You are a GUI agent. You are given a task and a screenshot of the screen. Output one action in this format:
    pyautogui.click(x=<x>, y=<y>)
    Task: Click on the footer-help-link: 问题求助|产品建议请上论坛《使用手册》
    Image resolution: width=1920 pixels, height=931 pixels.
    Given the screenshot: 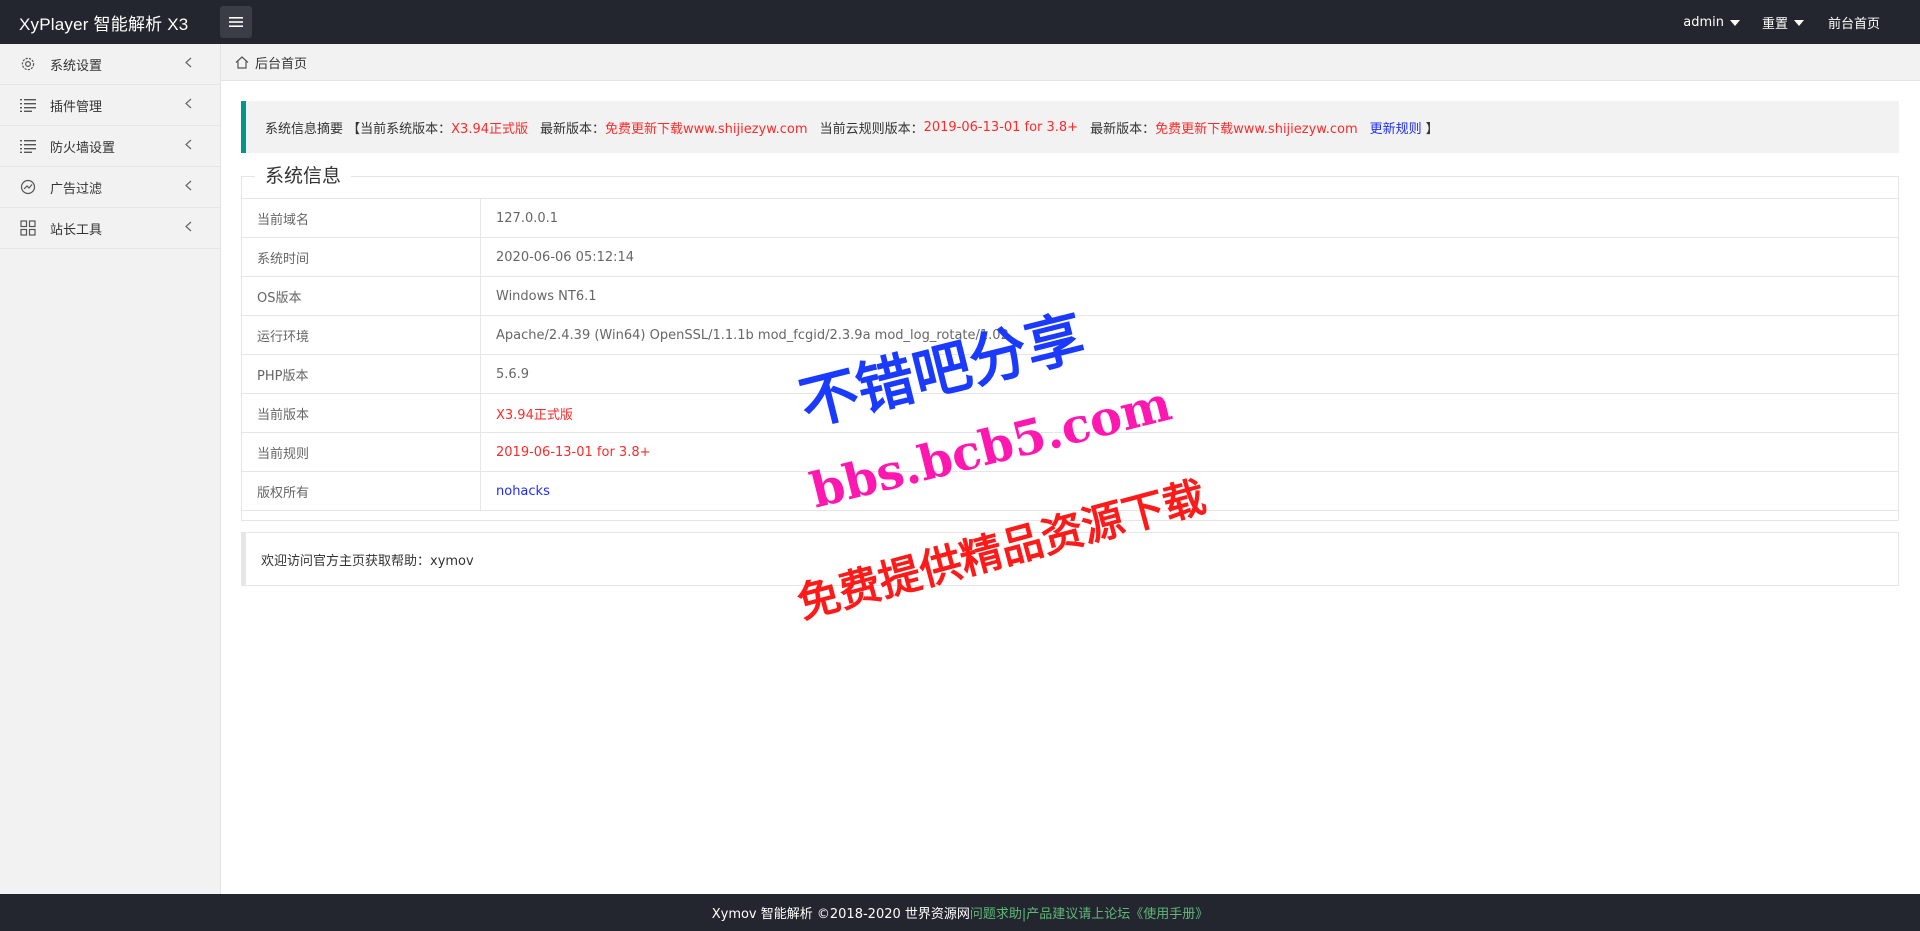 What is the action you would take?
    pyautogui.click(x=1089, y=912)
    